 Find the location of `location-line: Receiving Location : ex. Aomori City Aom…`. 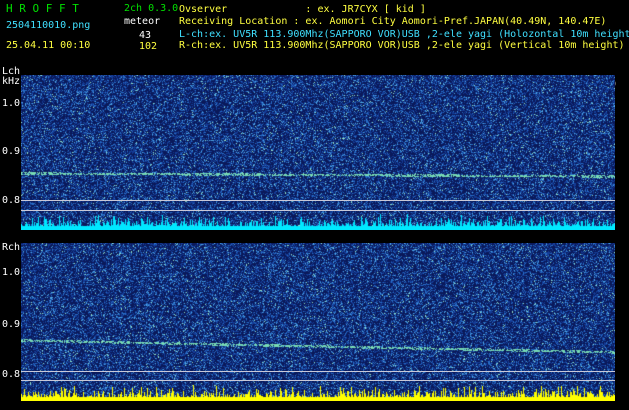

location-line: Receiving Location : ex. Aomori City Aom… is located at coordinates (393, 21).